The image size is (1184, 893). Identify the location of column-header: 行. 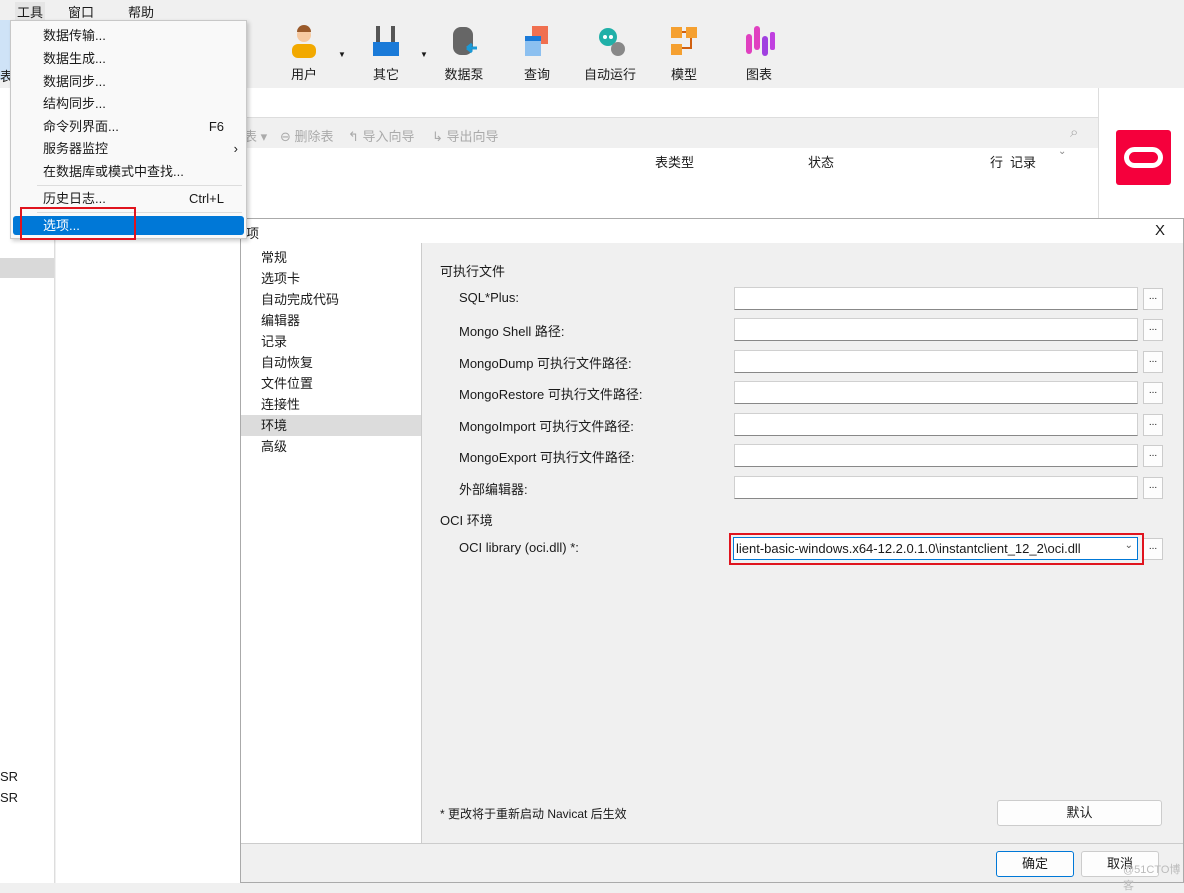
(996, 161).